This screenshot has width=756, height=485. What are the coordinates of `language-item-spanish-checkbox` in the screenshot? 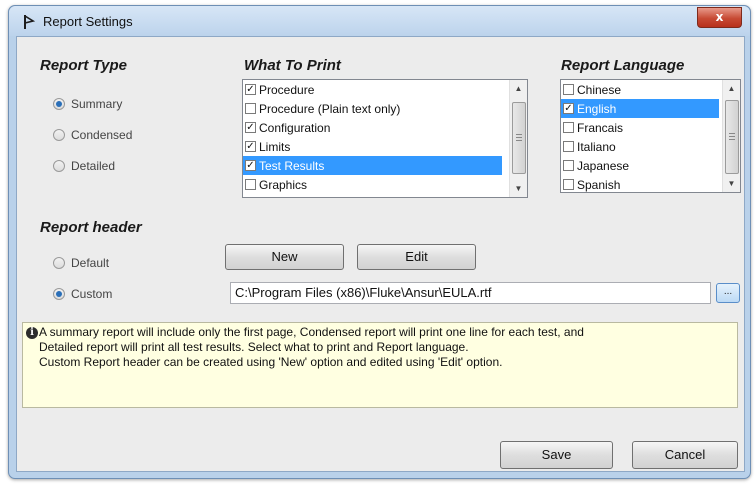 It's located at (568, 184).